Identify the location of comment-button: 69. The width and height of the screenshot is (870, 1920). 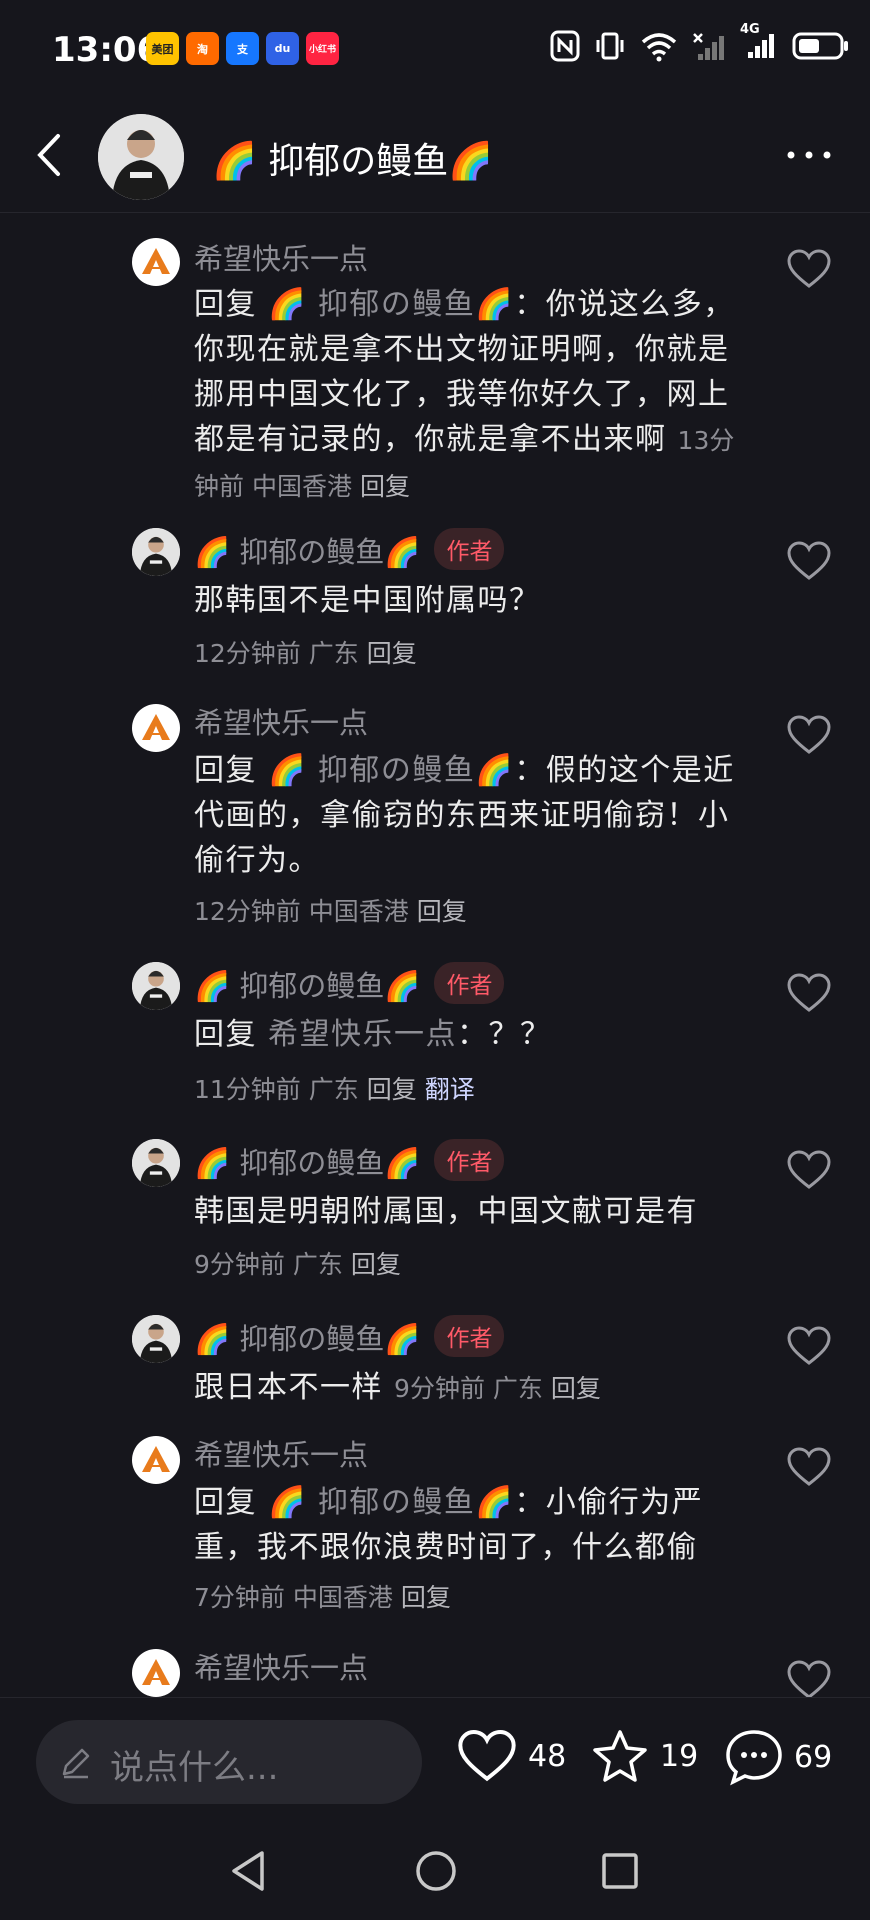
(778, 1757).